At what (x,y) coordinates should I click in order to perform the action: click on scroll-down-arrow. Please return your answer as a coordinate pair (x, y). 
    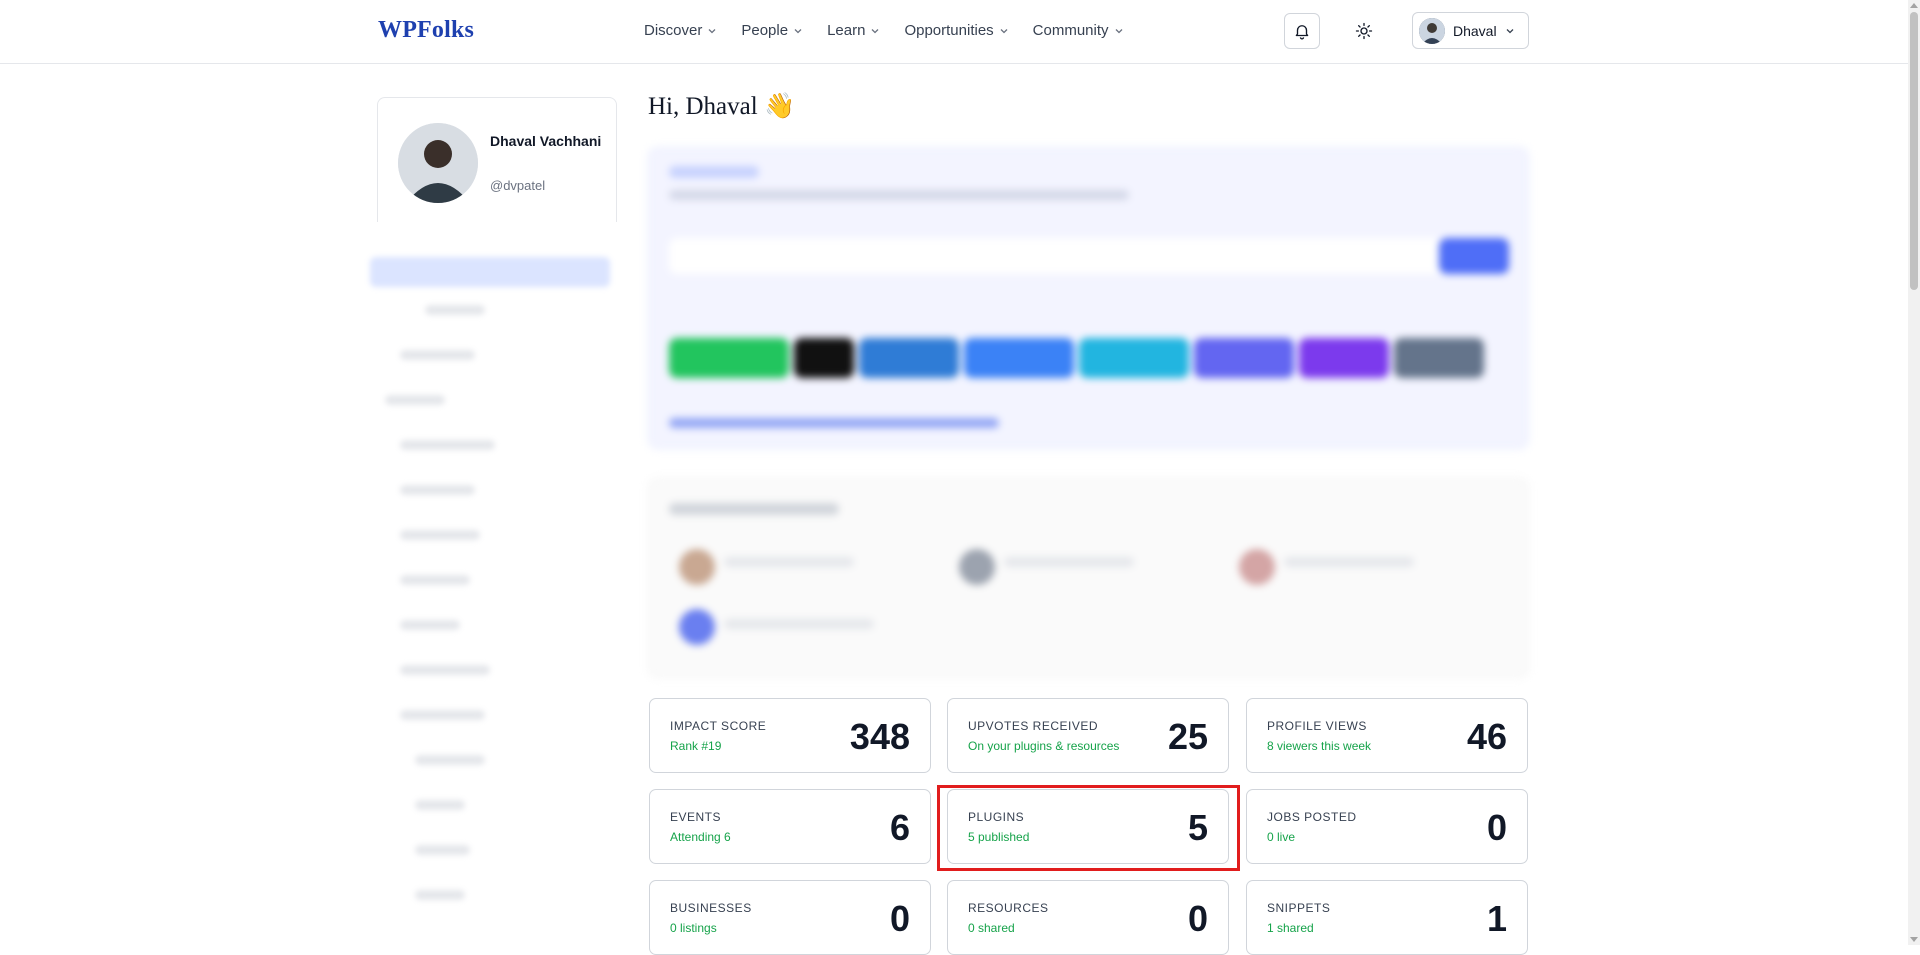
    Looking at the image, I should click on (1914, 939).